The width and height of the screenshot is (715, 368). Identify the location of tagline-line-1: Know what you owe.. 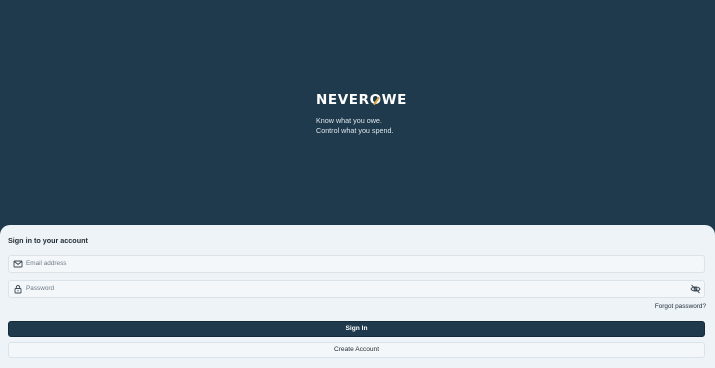
(349, 120).